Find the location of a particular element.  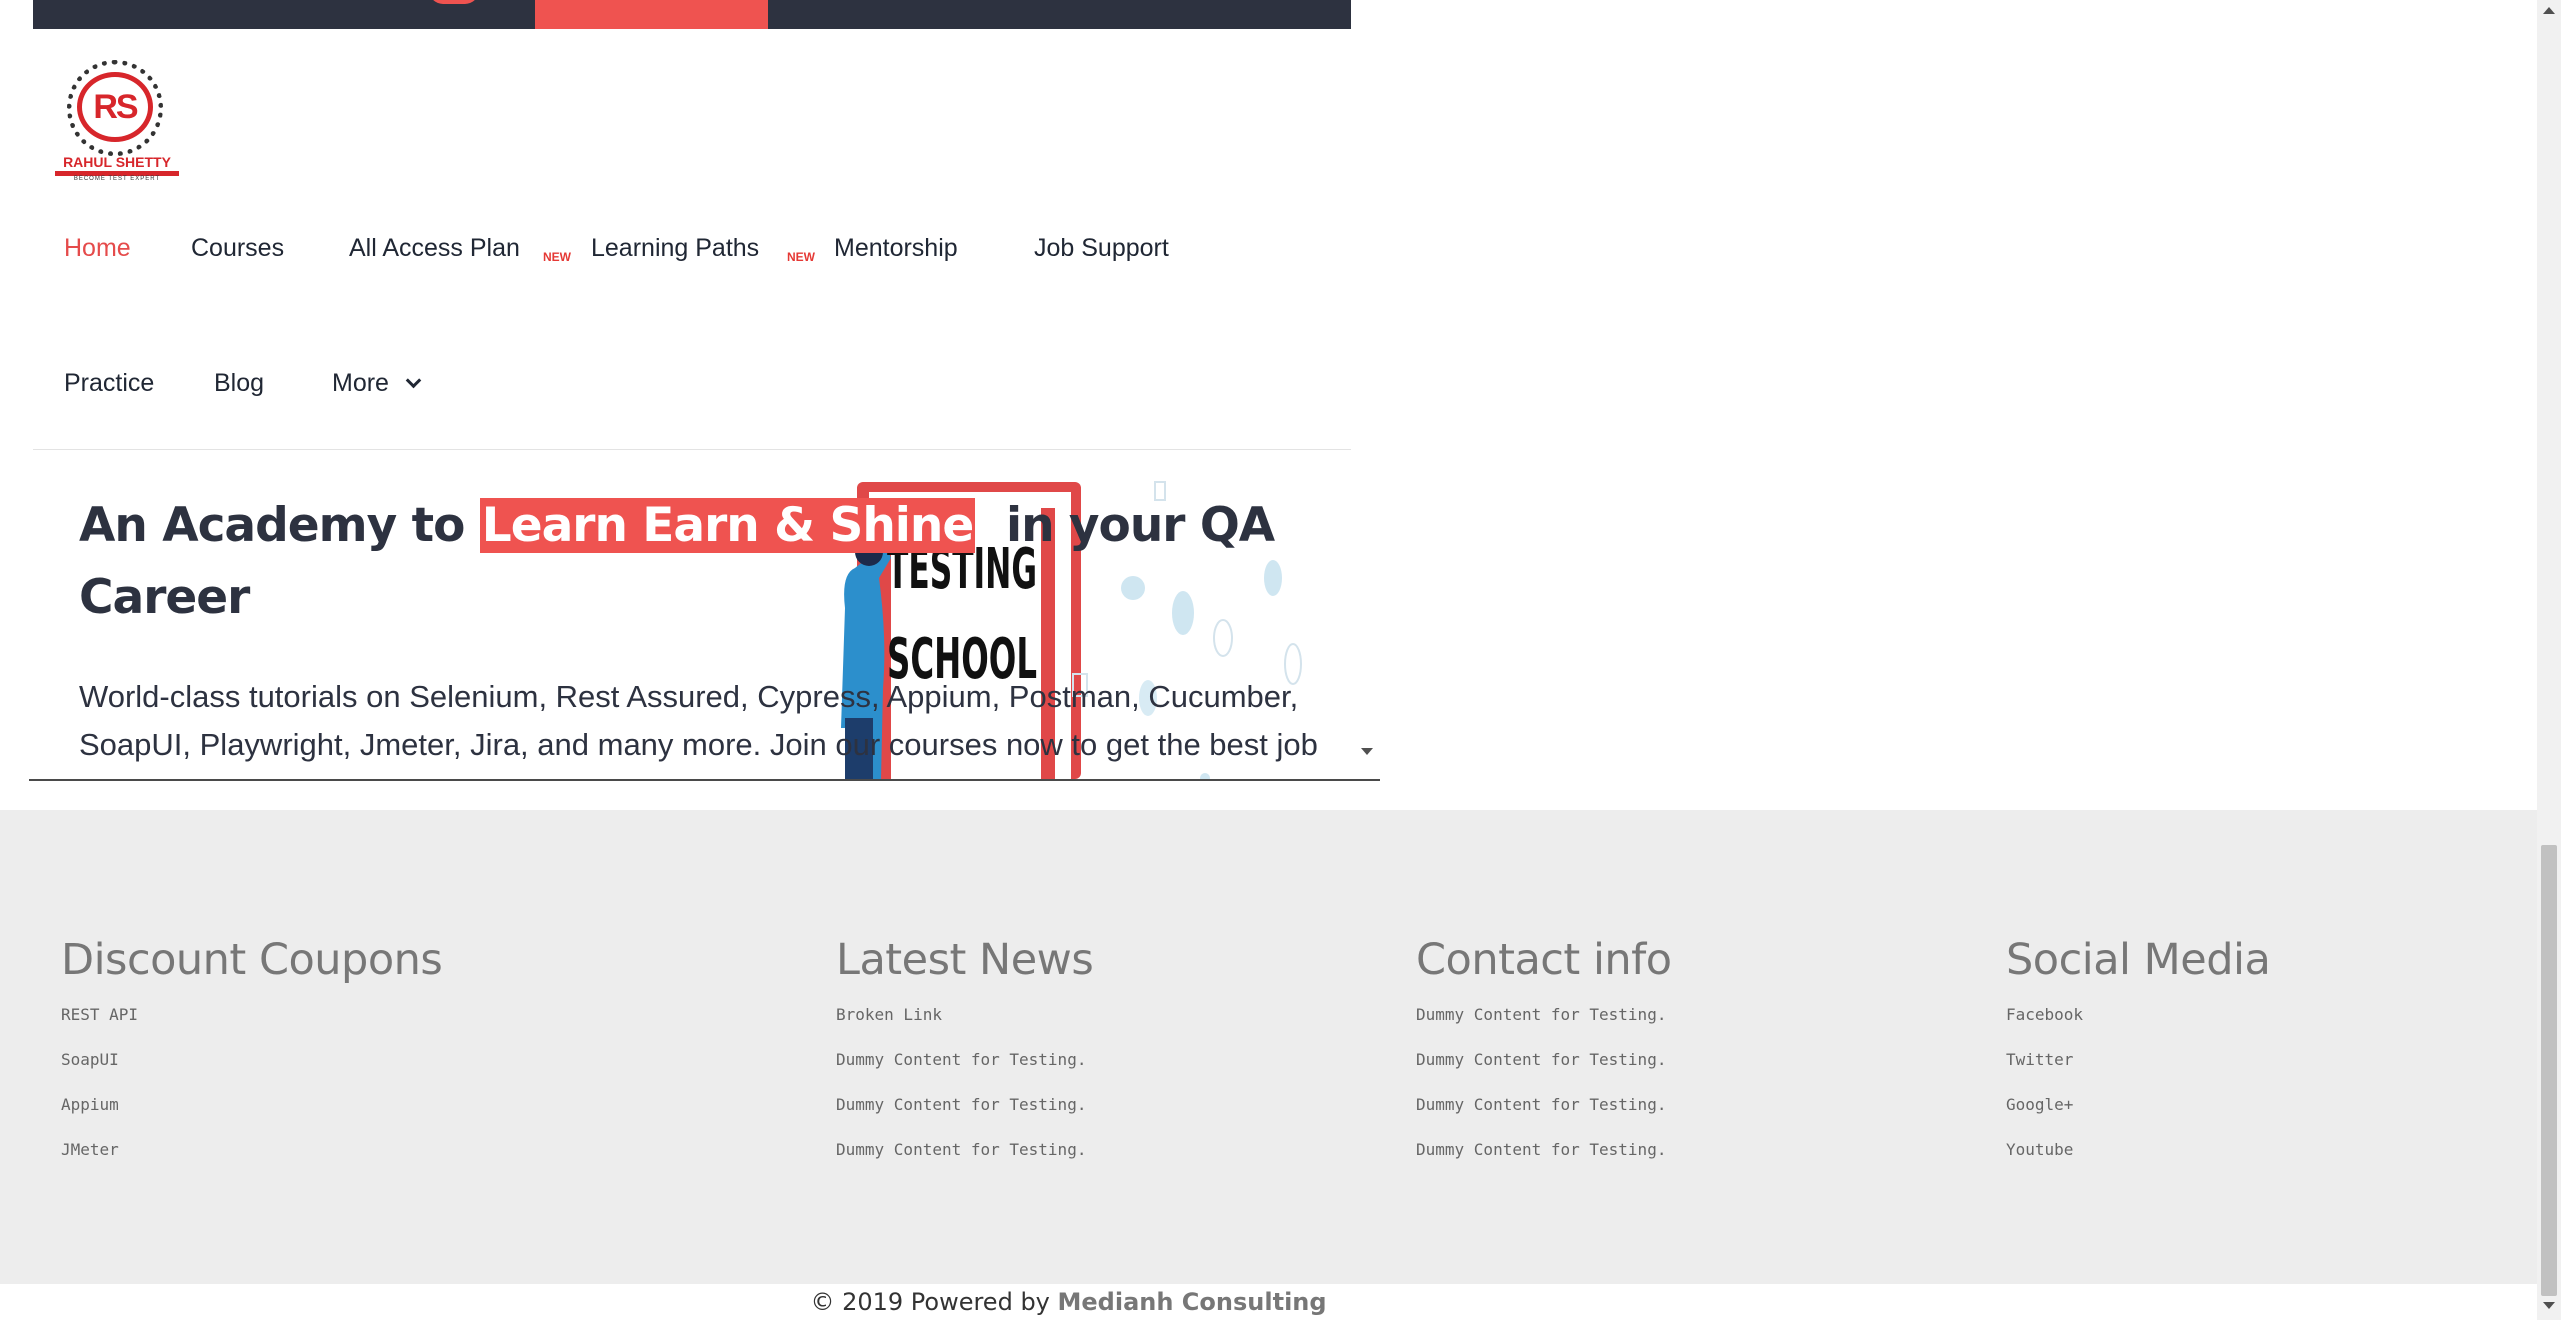

chevron-down-icon is located at coordinates (413, 380).